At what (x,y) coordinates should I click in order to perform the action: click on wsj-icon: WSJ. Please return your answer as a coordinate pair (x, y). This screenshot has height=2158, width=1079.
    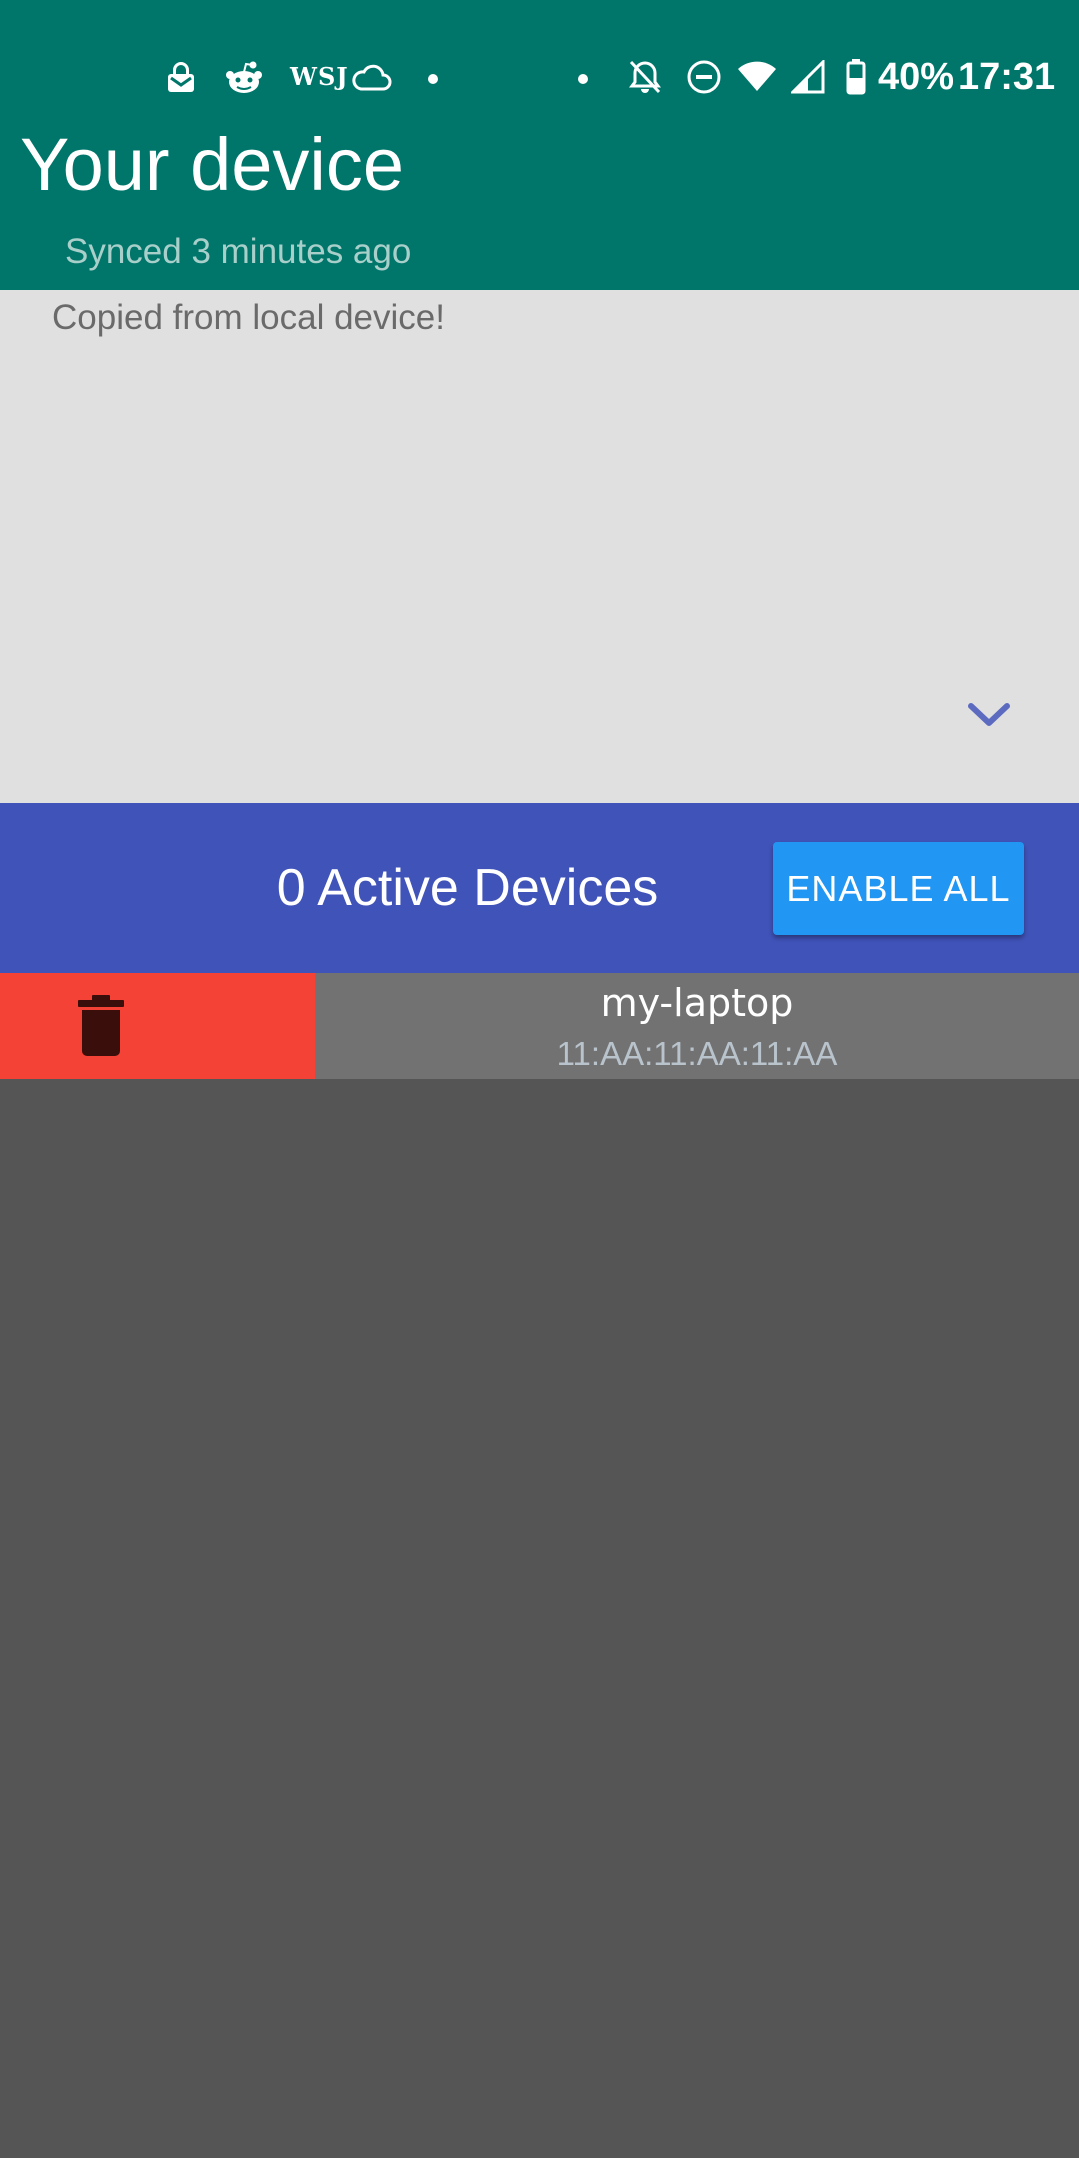
    Looking at the image, I should click on (319, 76).